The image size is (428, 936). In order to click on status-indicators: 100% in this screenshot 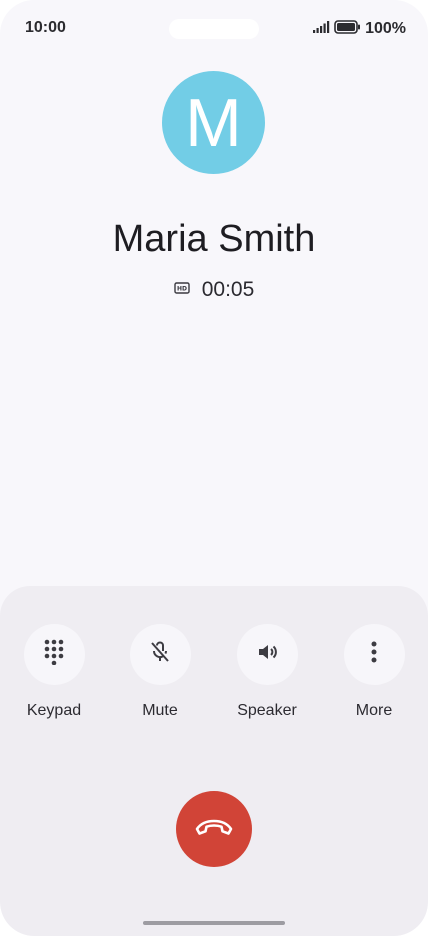, I will do `click(359, 29)`.